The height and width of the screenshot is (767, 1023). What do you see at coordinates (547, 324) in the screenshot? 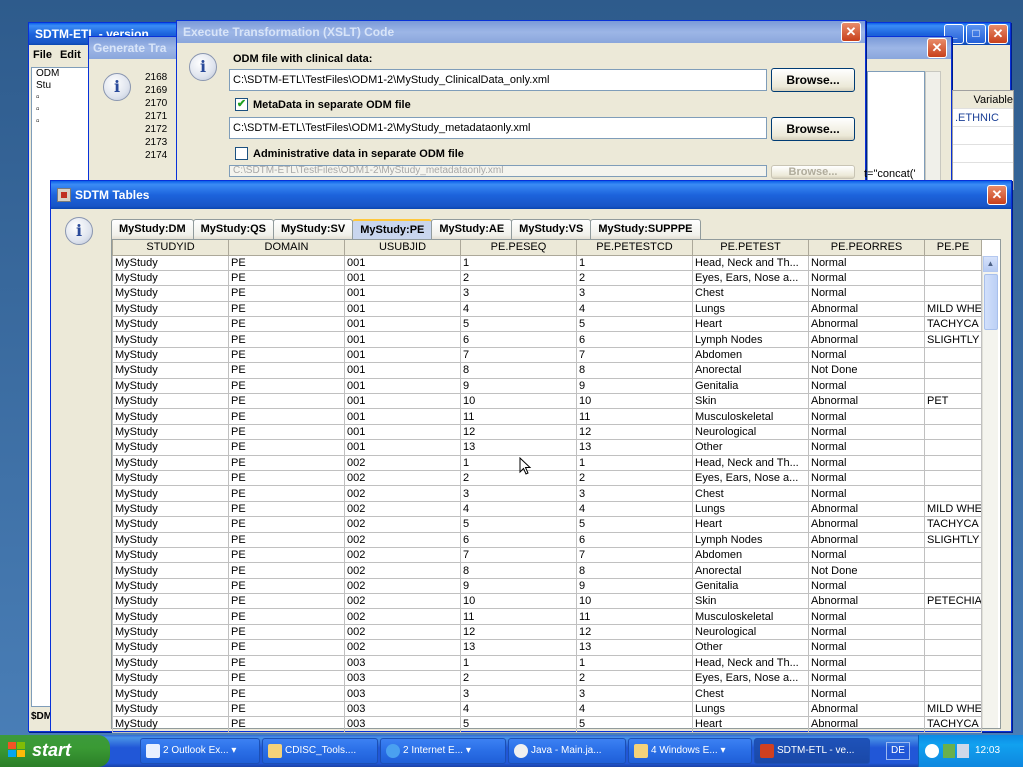
I see `table-row: MyStudy PE 001 5 5 Heart Abnormal TACHYCA` at bounding box center [547, 324].